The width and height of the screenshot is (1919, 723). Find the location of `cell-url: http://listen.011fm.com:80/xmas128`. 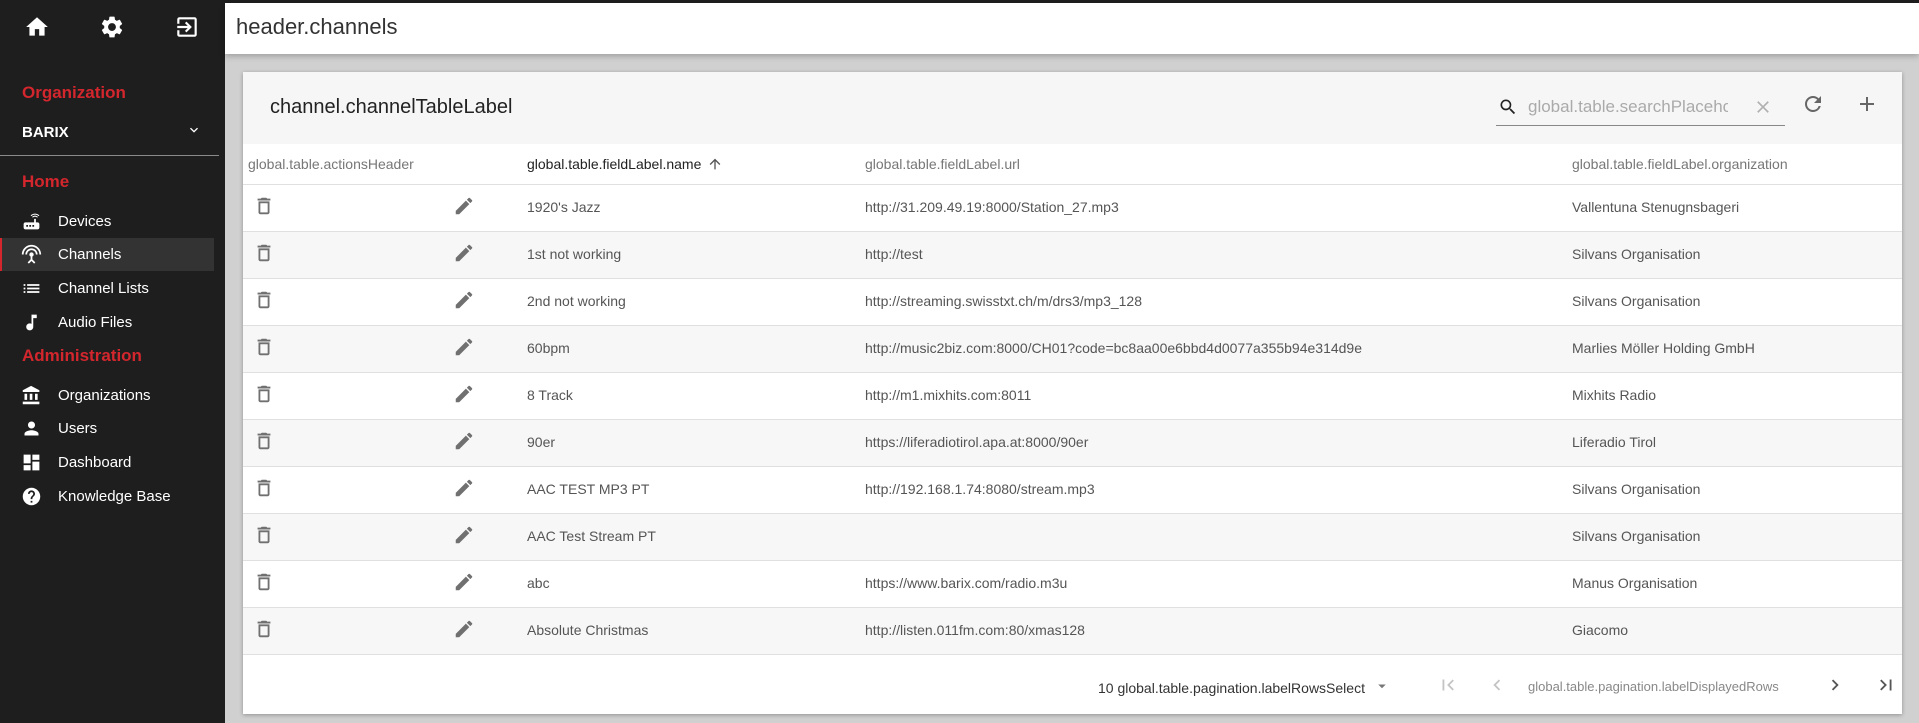

cell-url: http://listen.011fm.com:80/xmas128 is located at coordinates (975, 630).